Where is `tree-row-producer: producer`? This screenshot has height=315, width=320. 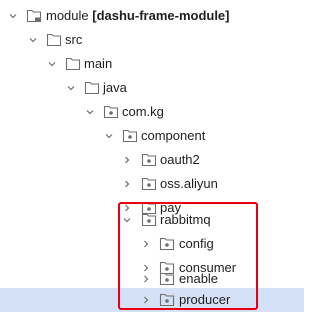 tree-row-producer: producer is located at coordinates (152, 300).